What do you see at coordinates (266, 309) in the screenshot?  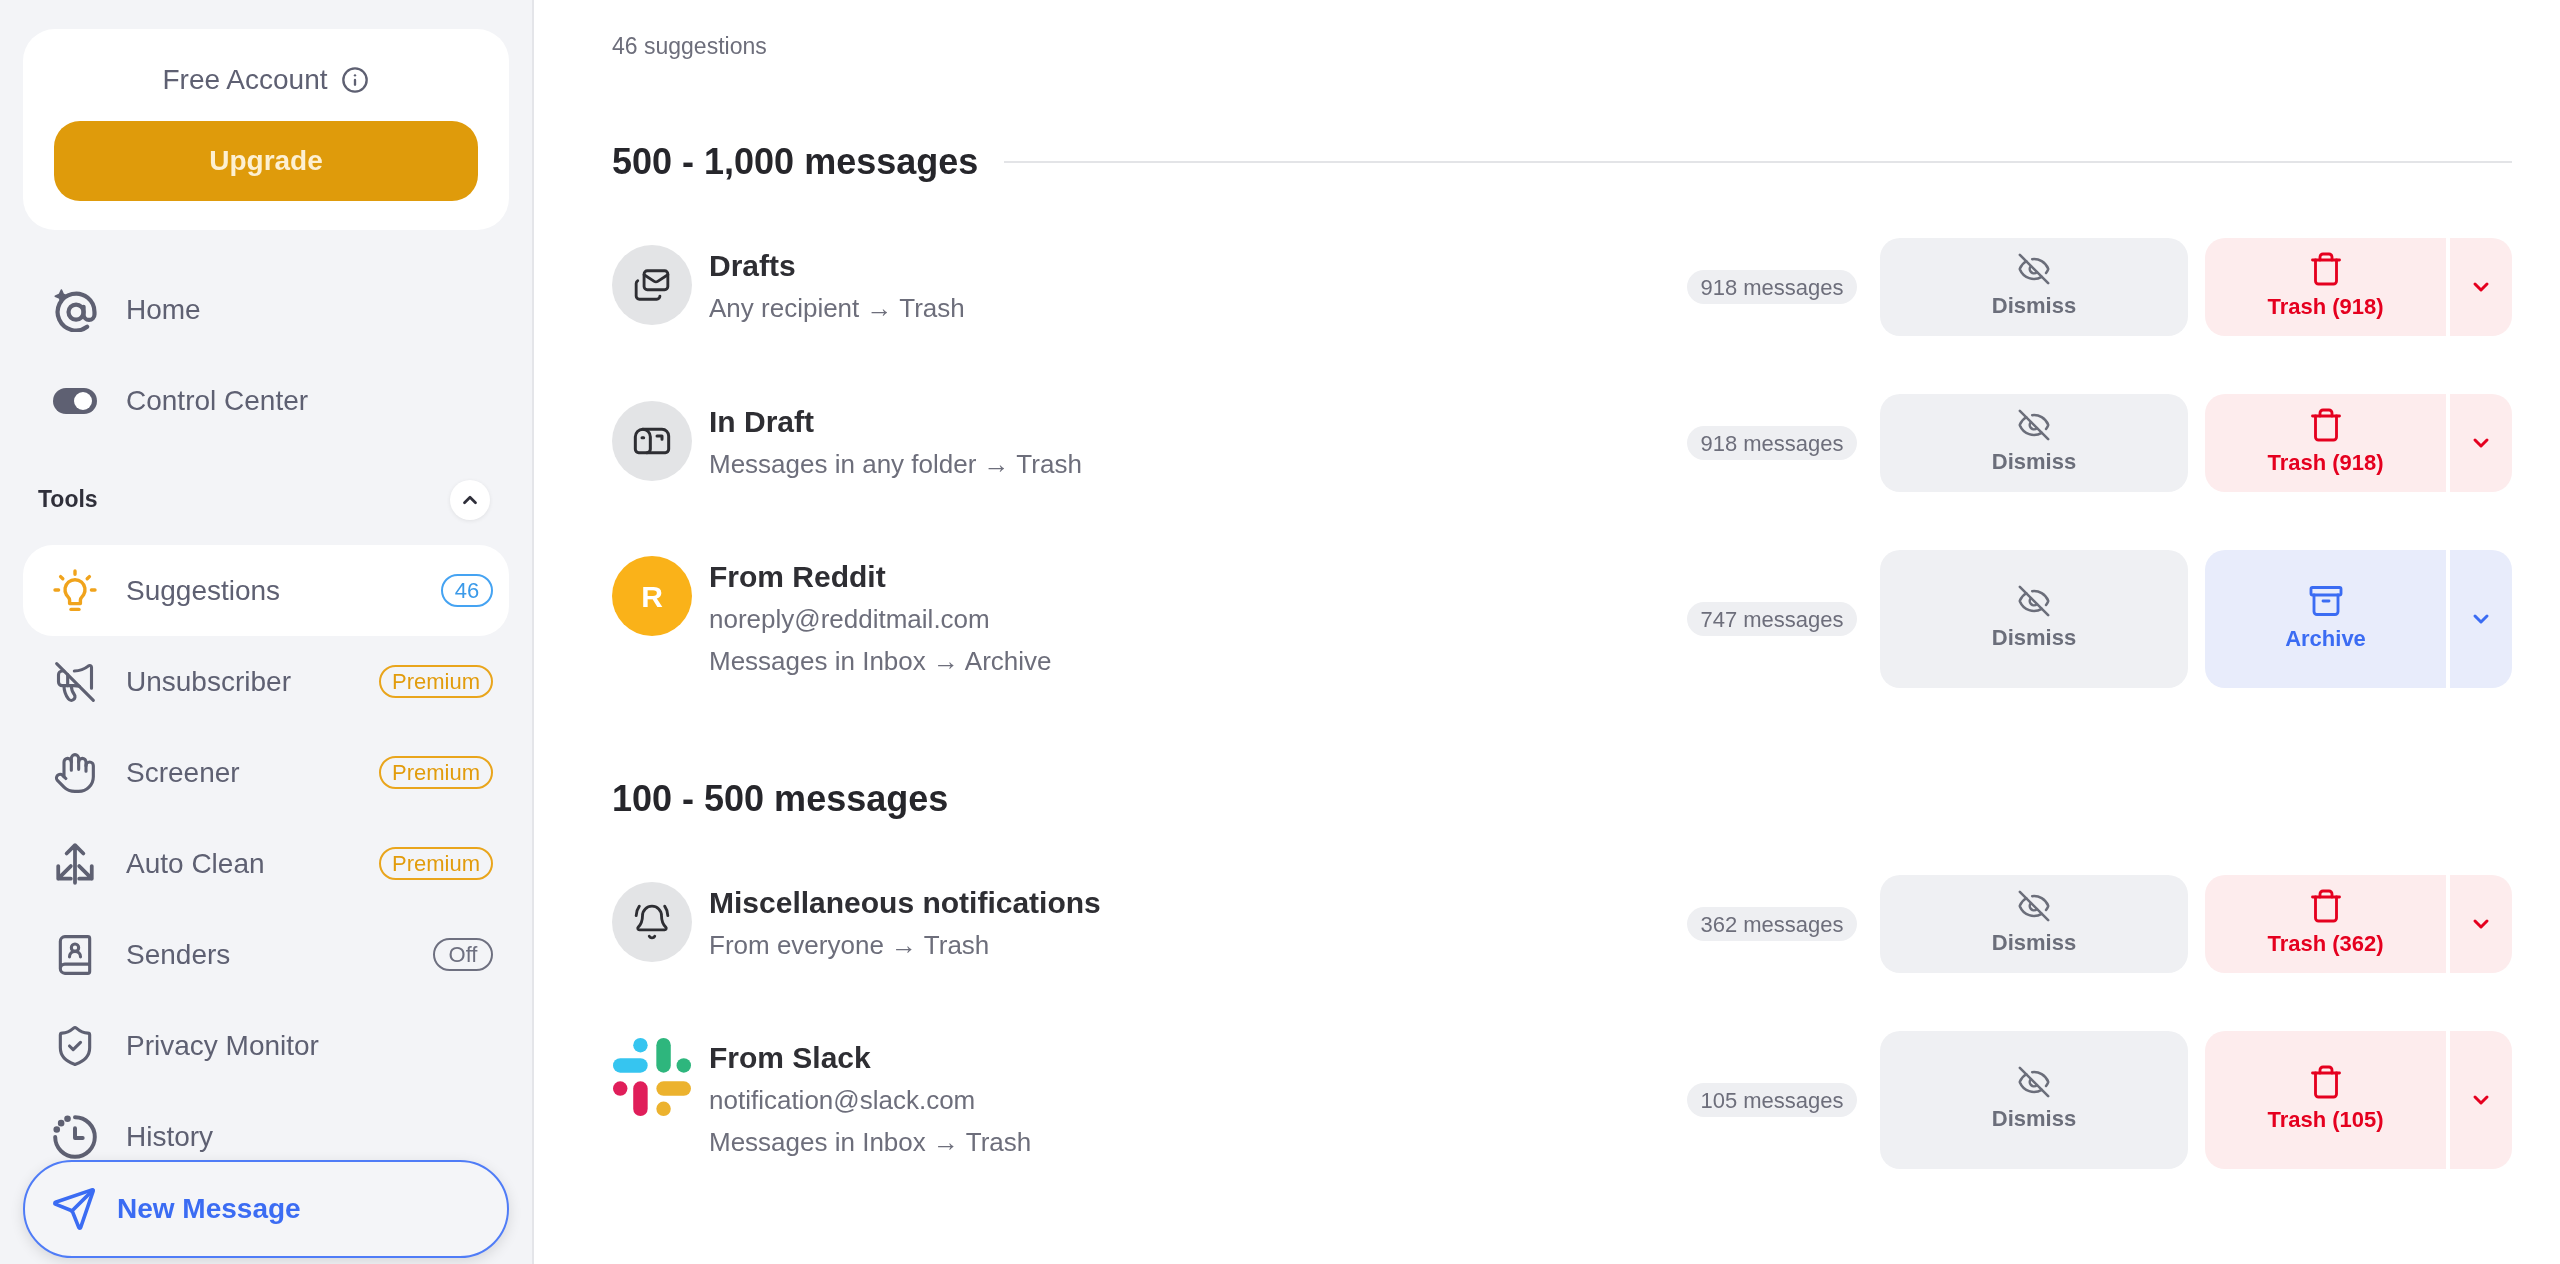 I see `nav-item: Home` at bounding box center [266, 309].